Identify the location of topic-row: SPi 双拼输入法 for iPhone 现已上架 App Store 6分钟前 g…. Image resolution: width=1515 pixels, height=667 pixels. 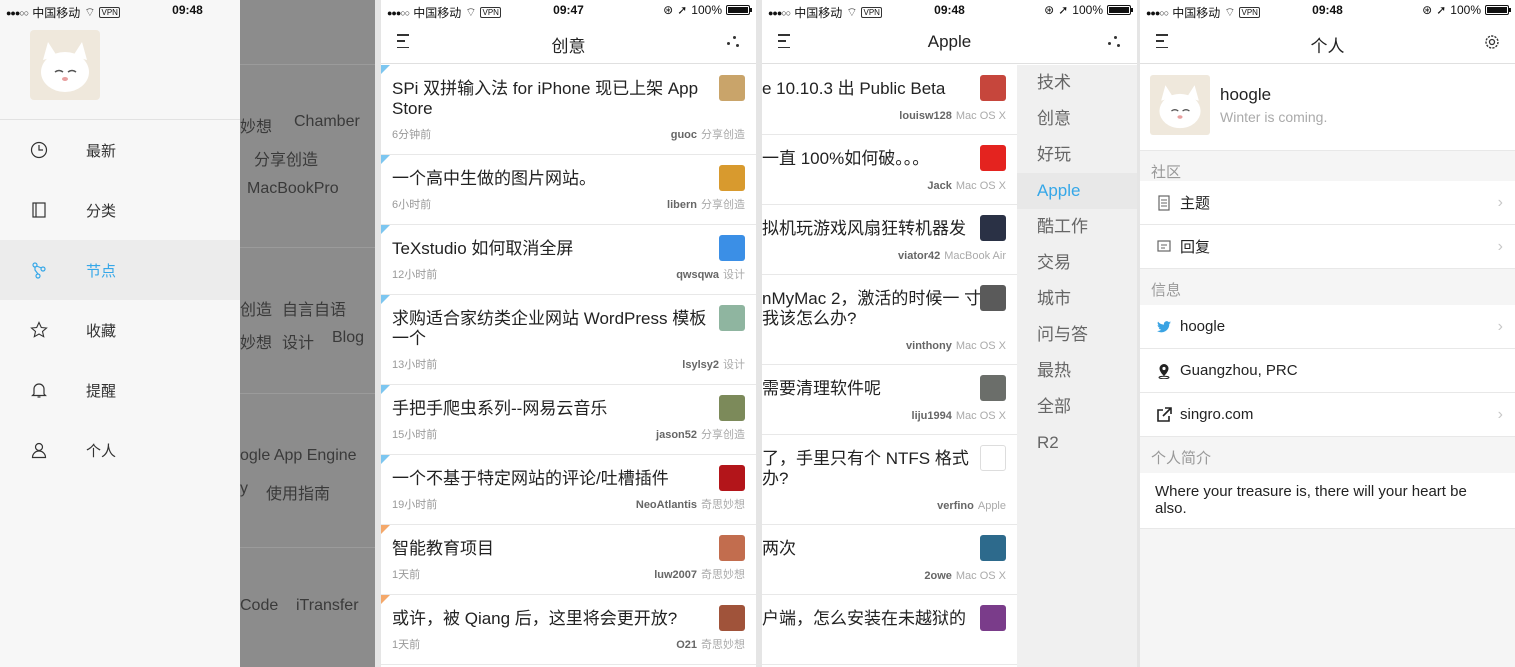
(568, 110).